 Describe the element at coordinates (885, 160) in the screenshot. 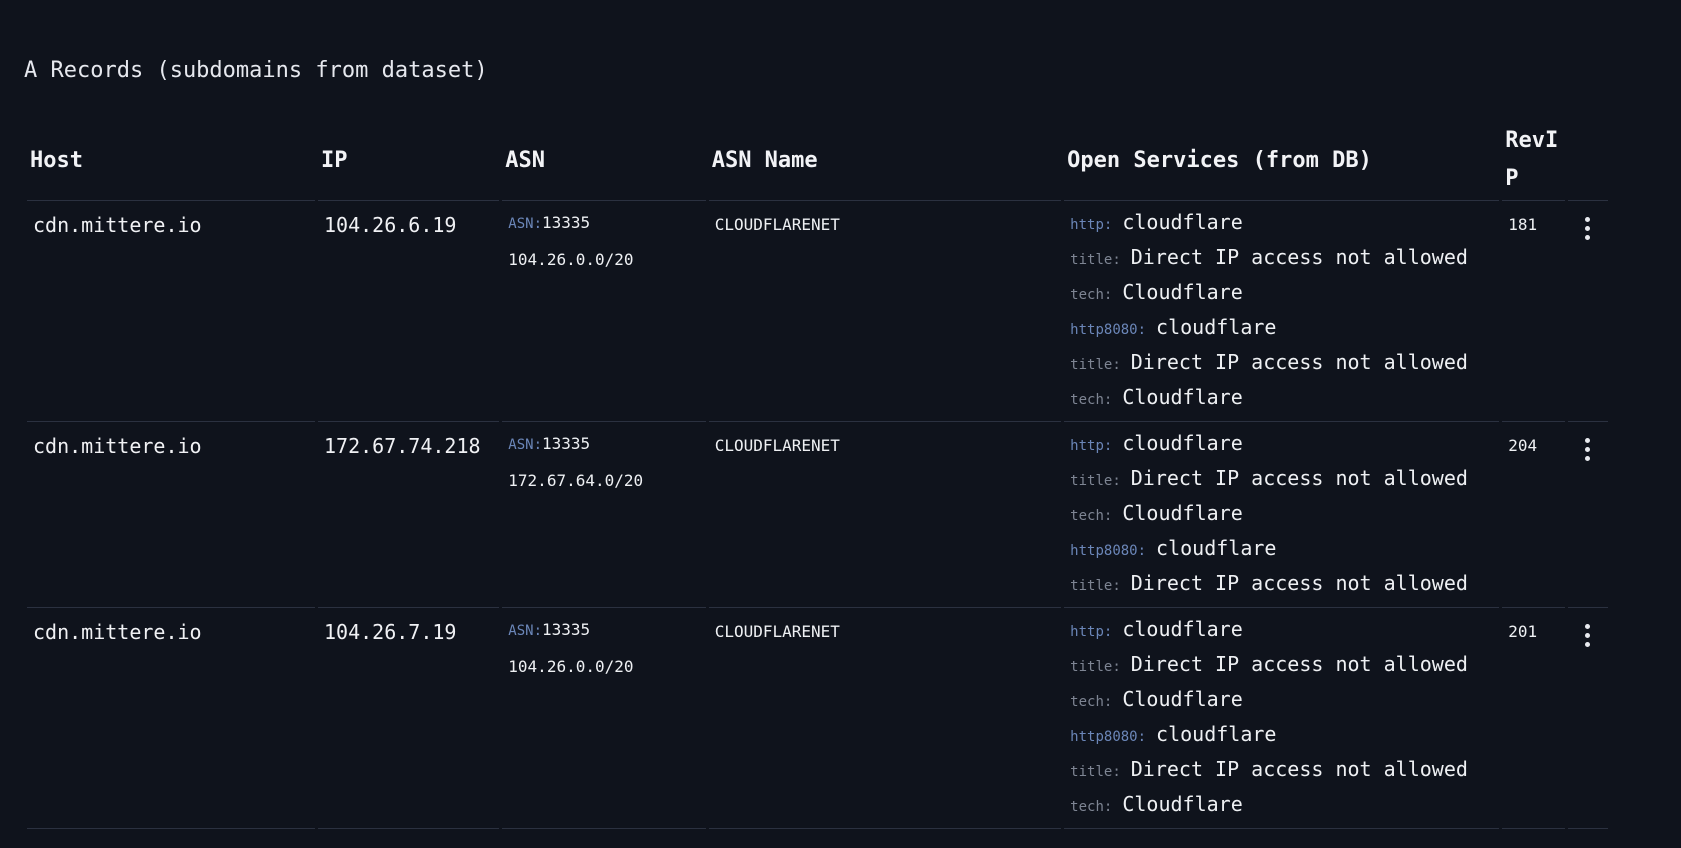

I see `column-header-asn-name: ASN Name` at that location.